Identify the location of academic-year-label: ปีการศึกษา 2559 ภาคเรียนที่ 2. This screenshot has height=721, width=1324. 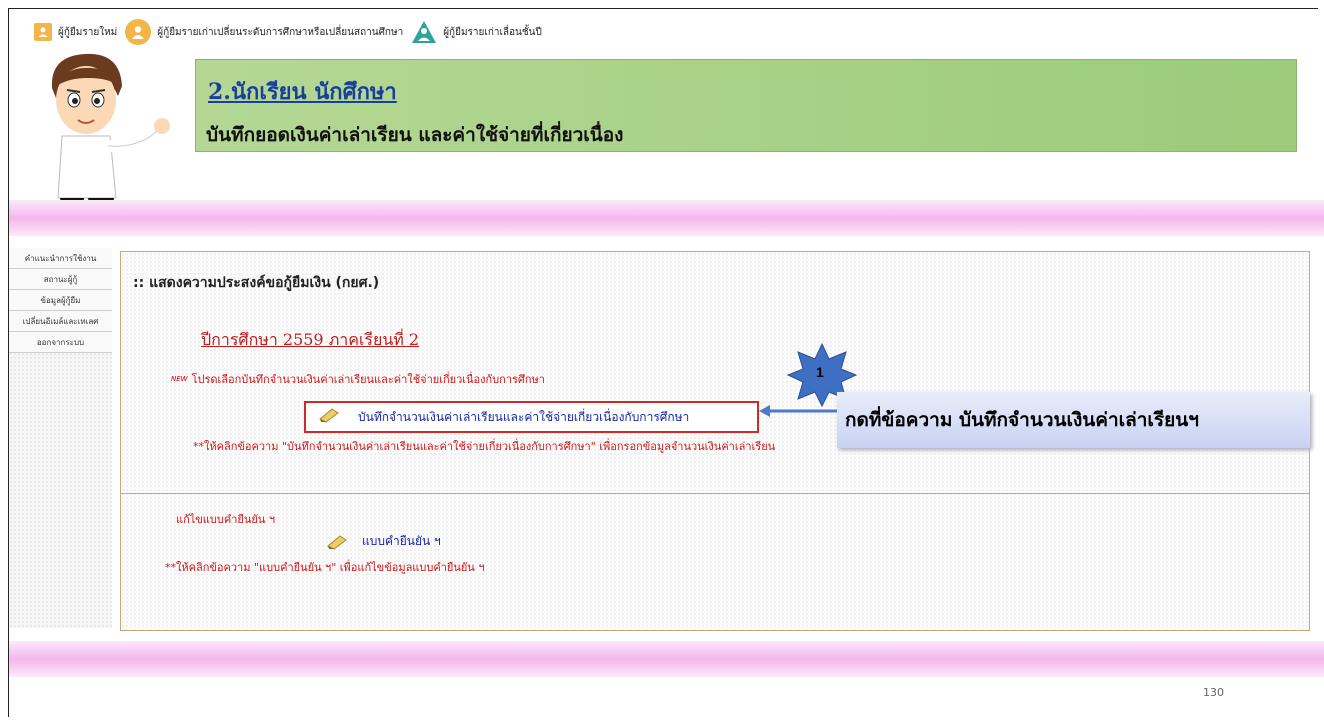
(310, 339).